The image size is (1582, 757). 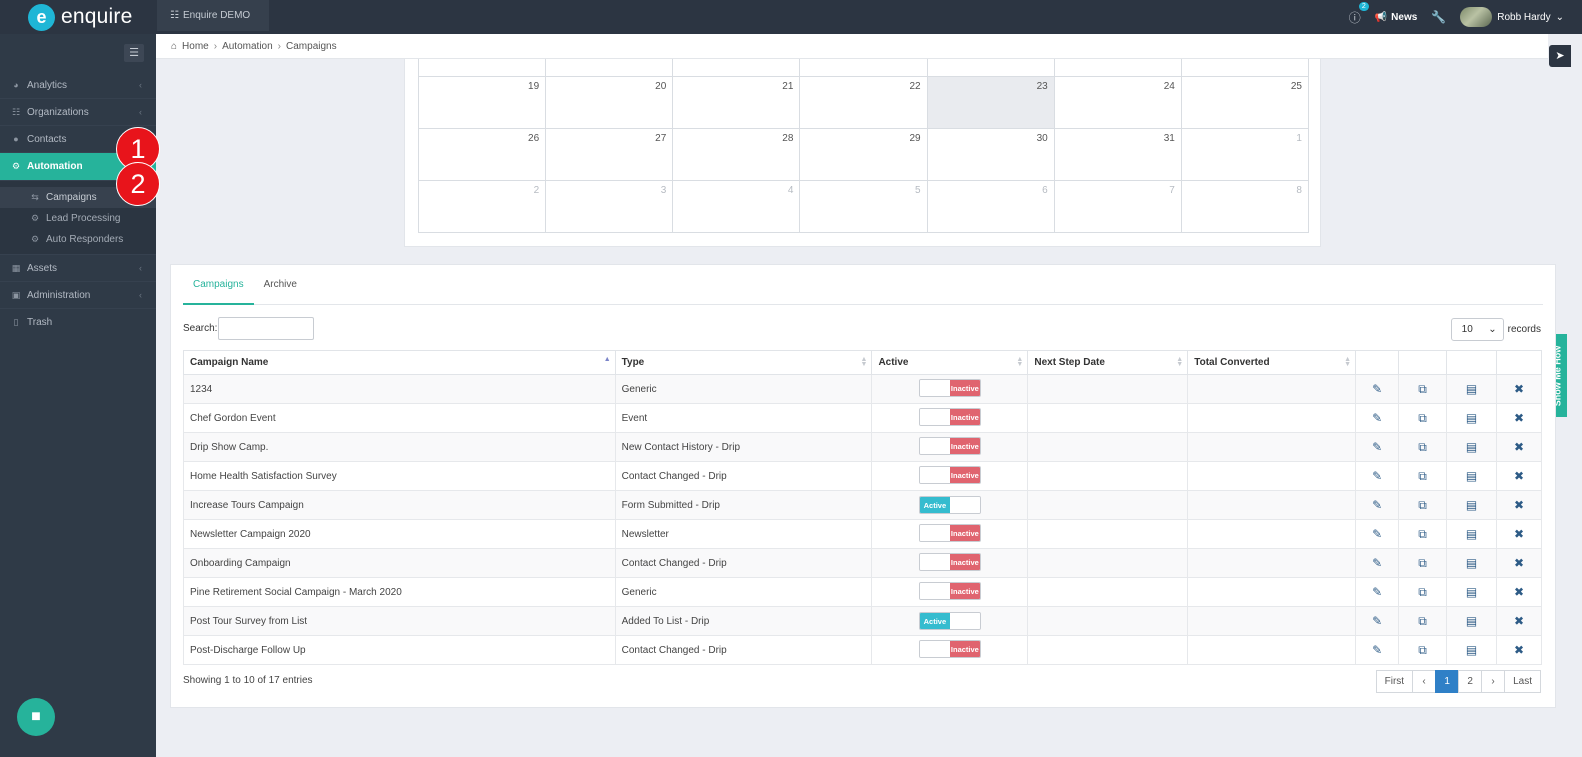 What do you see at coordinates (991, 206) in the screenshot?
I see `calendar-day-other-month: 6` at bounding box center [991, 206].